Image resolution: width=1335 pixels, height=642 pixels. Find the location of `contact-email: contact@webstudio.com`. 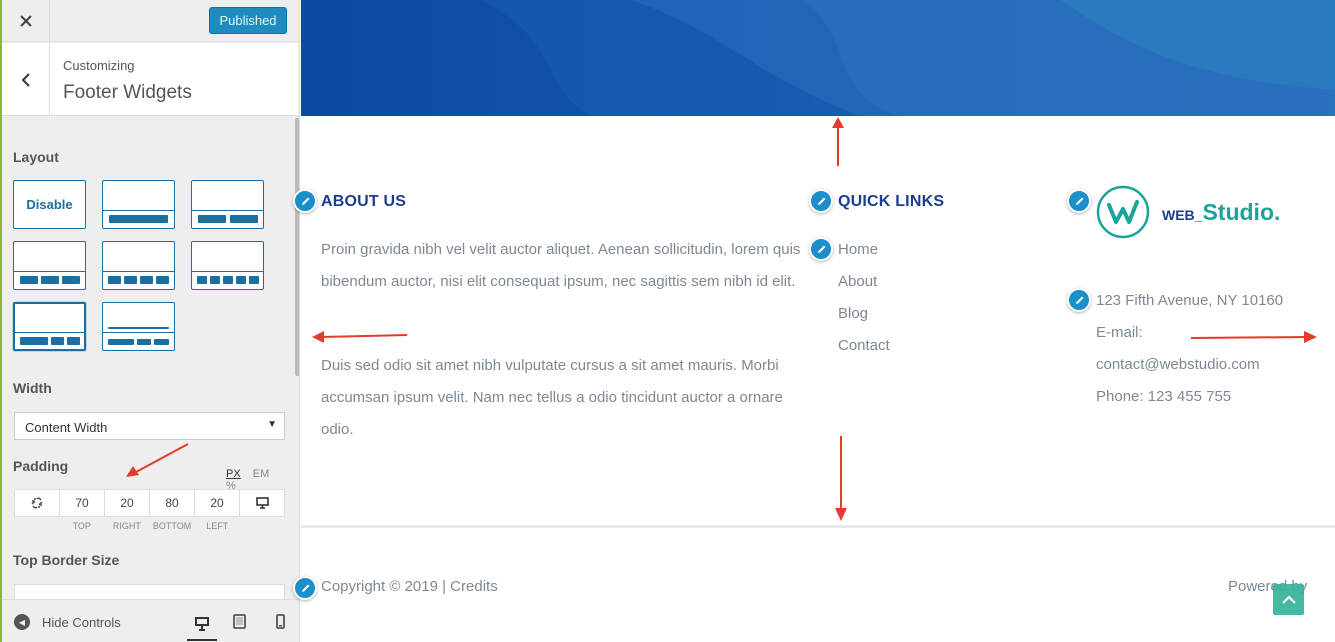

contact-email: contact@webstudio.com is located at coordinates (1178, 364).